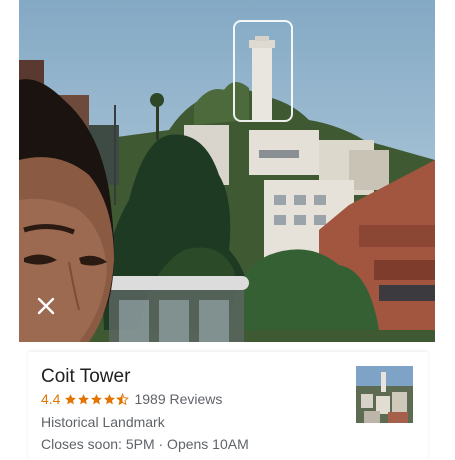  I want to click on place-category: Historical Landmark, so click(103, 422).